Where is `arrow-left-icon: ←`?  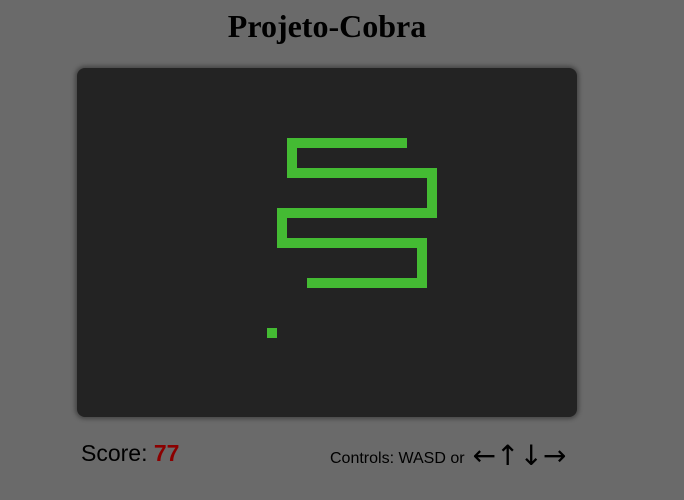
arrow-left-icon: ← is located at coordinates (484, 455).